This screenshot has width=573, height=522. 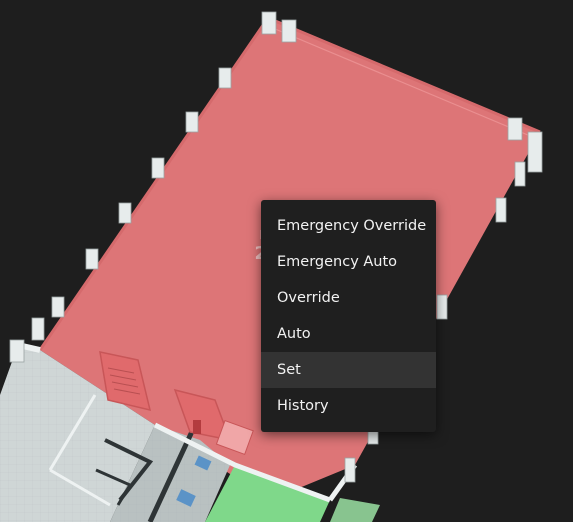 What do you see at coordinates (348, 298) in the screenshot?
I see `menu-item-override: Override` at bounding box center [348, 298].